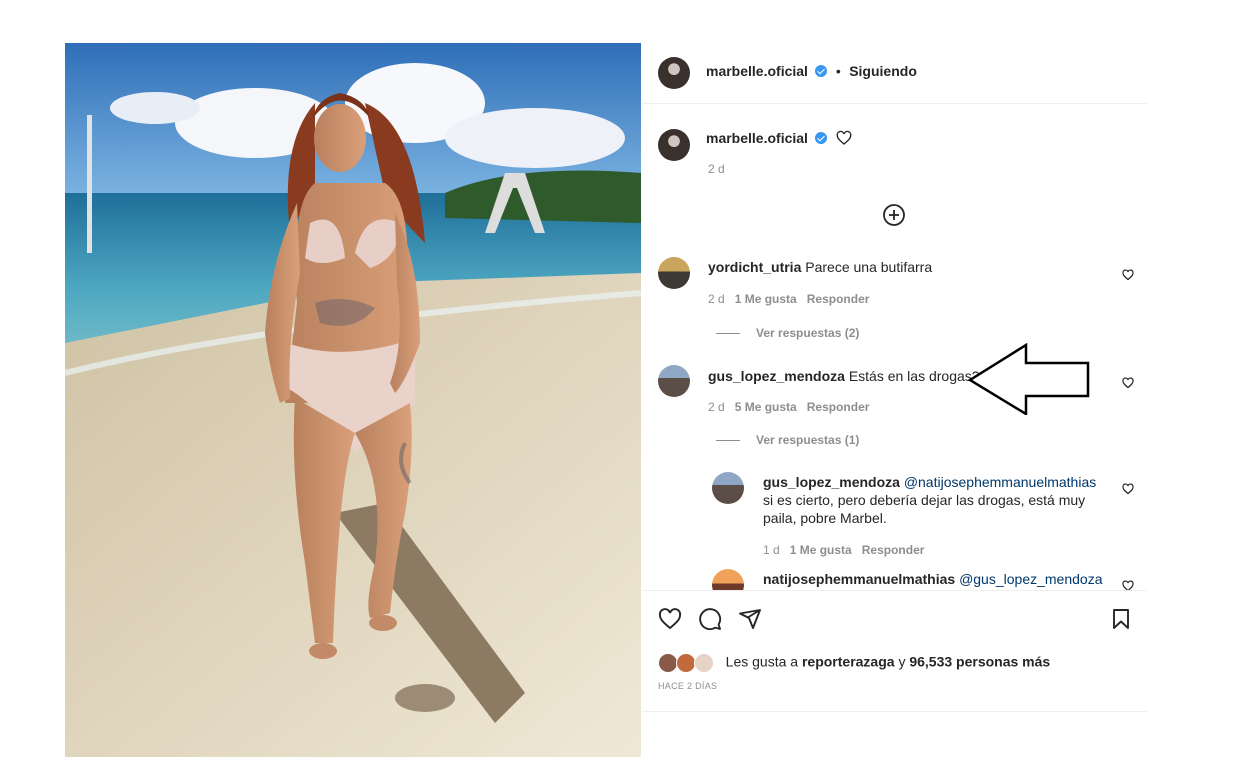 The image size is (1260, 760). What do you see at coordinates (821, 550) in the screenshot?
I see `reply-likes: 1 Me gusta` at bounding box center [821, 550].